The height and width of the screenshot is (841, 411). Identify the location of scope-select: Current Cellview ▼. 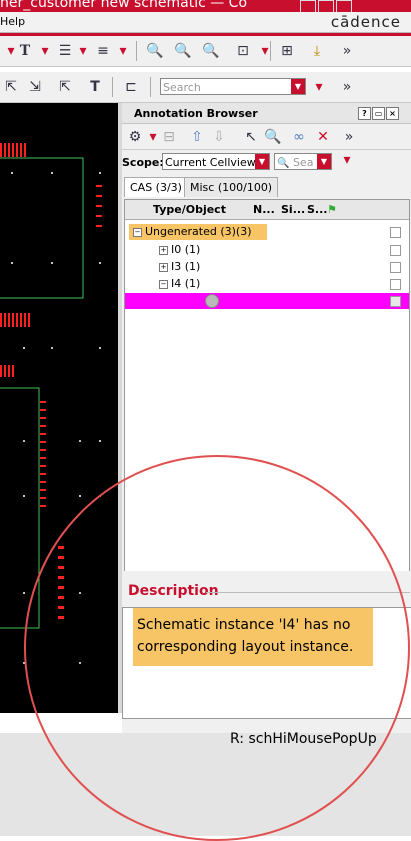
(216, 161).